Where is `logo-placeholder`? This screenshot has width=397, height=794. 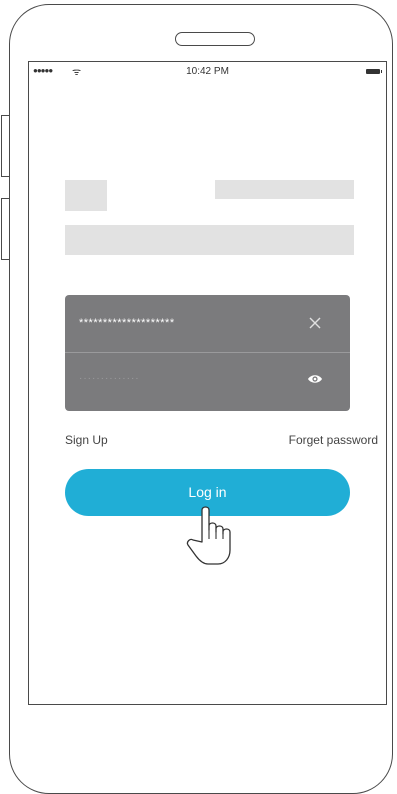
logo-placeholder is located at coordinates (86, 195).